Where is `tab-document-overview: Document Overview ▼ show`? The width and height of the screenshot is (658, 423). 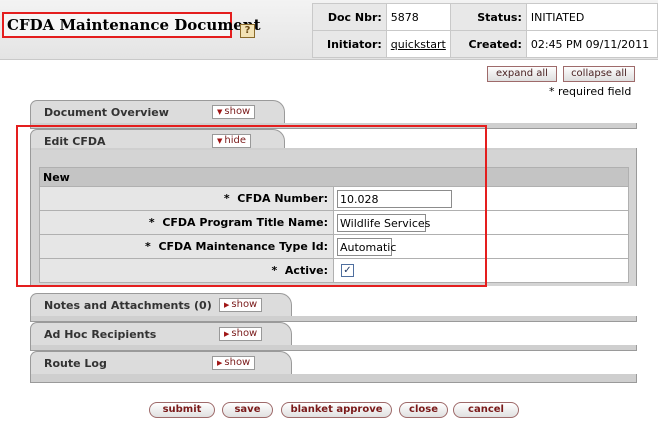 tab-document-overview: Document Overview ▼ show is located at coordinates (157, 111).